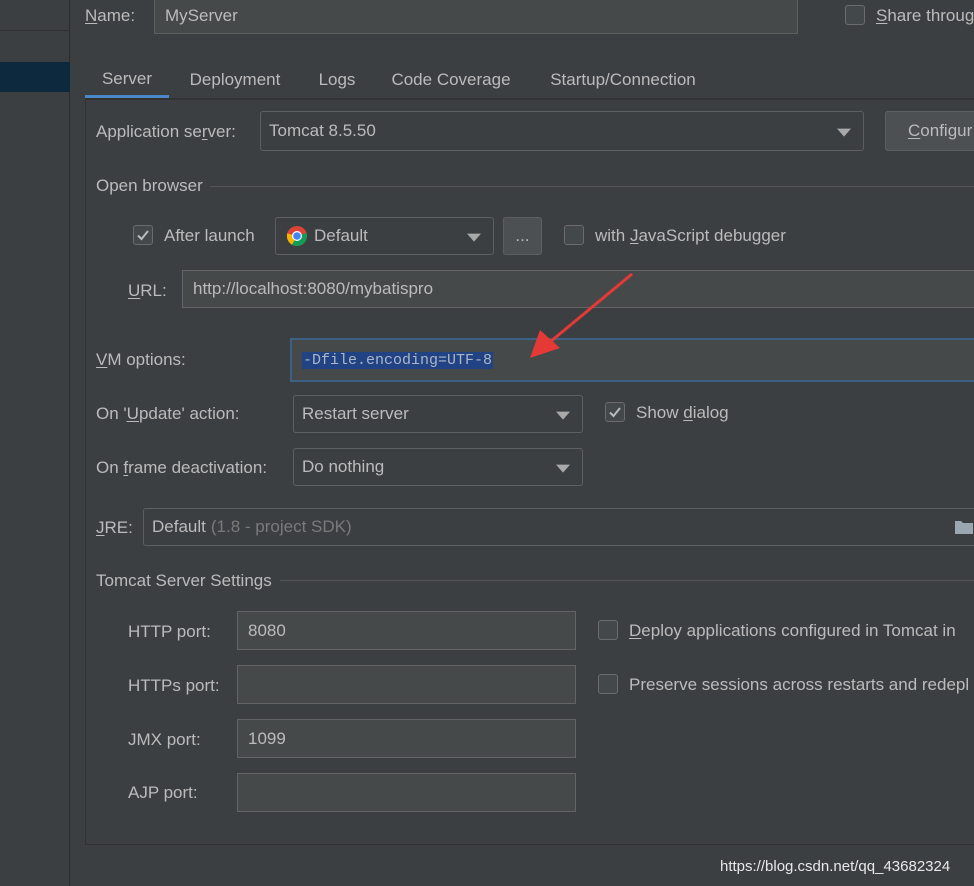 The image size is (974, 886). Describe the element at coordinates (562, 131) in the screenshot. I see `app-server-select: Tomcat 8.5.50` at that location.